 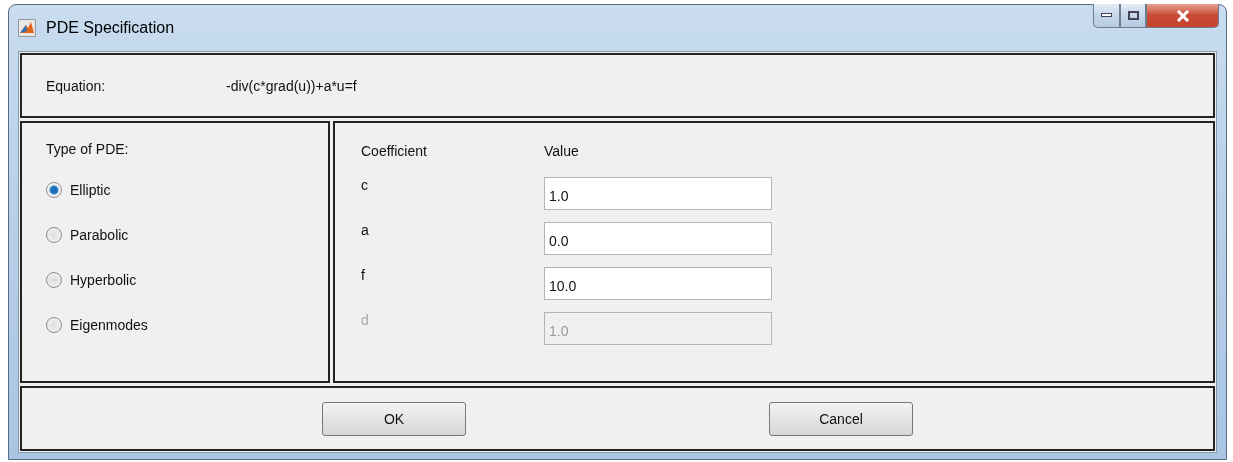 What do you see at coordinates (103, 279) in the screenshot?
I see `radio-label: Hyperbolic` at bounding box center [103, 279].